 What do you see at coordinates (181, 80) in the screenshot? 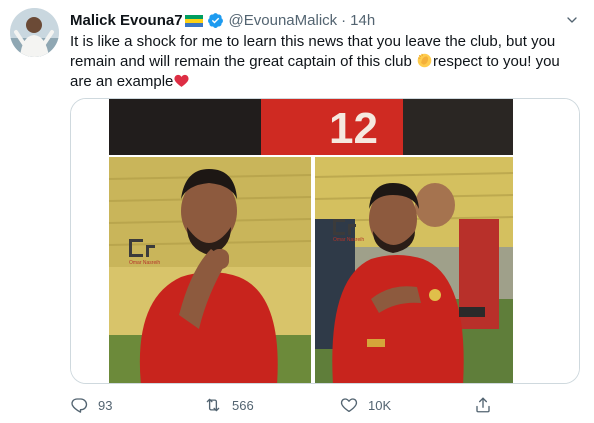
I see `red-heart-emoji-icon` at bounding box center [181, 80].